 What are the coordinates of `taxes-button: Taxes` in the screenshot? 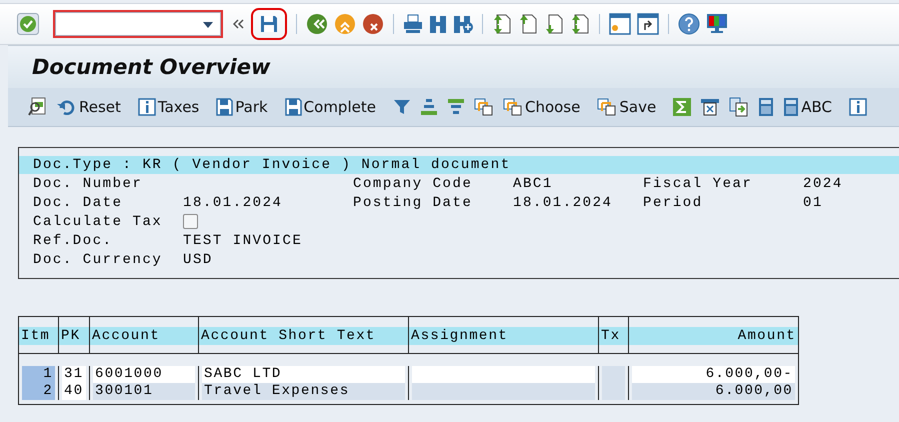 It's located at (169, 107).